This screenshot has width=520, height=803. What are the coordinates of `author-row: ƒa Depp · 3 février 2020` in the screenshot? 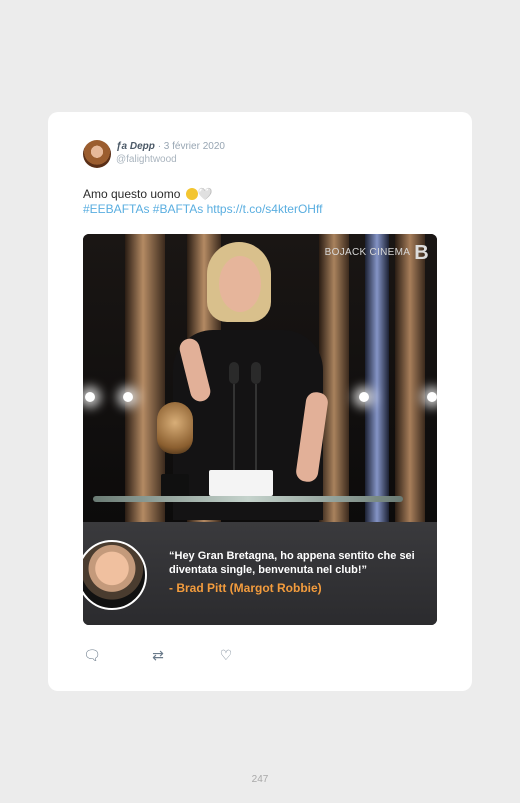 It's located at (170, 146).